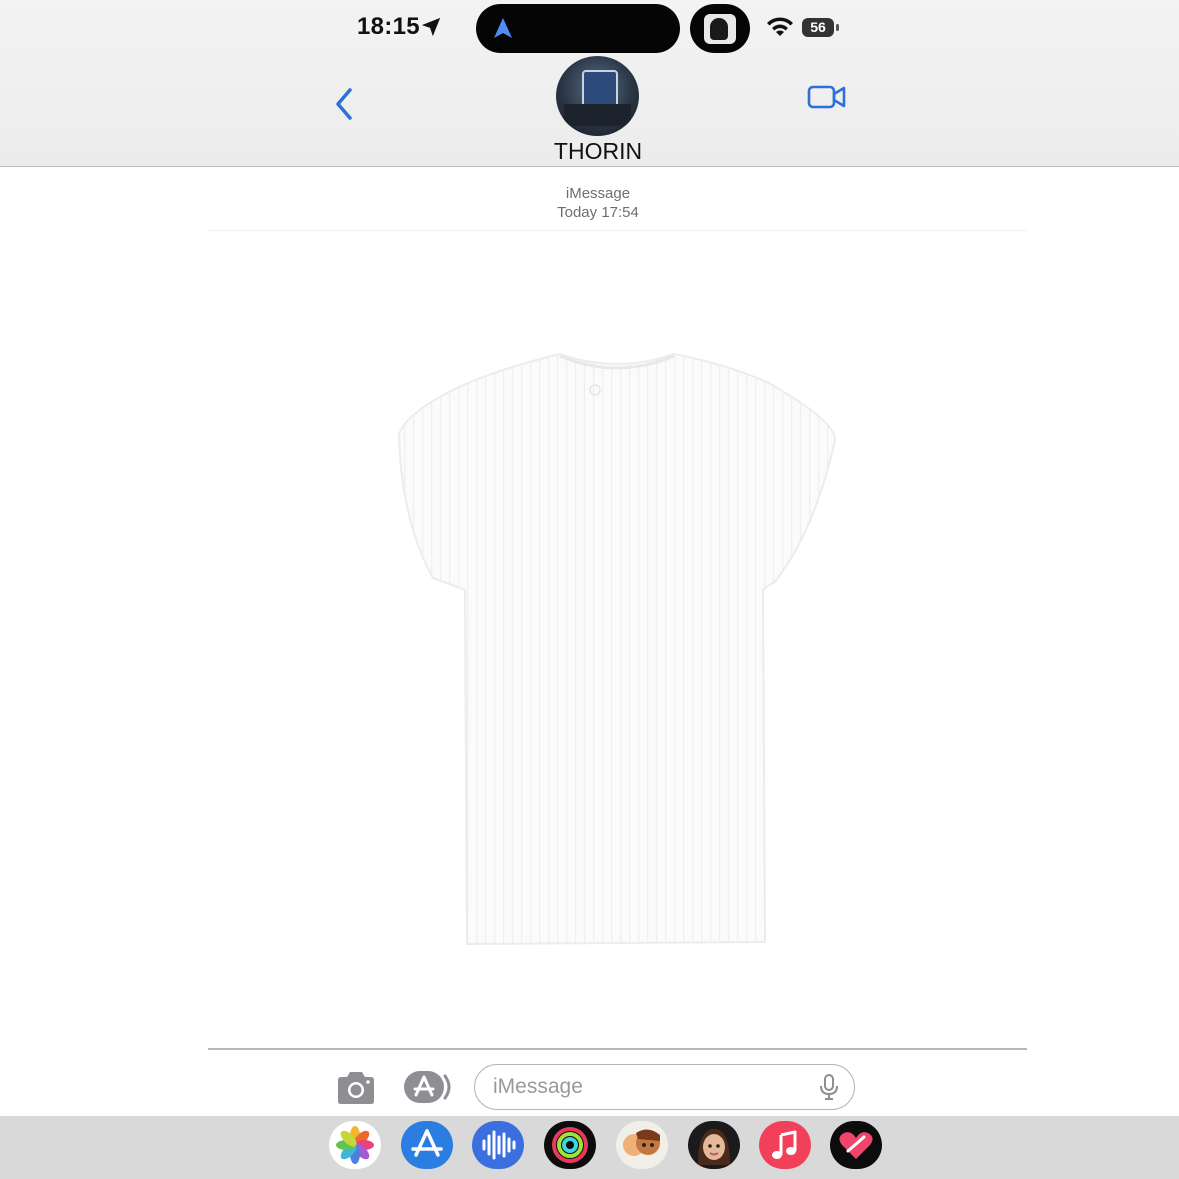 The width and height of the screenshot is (1179, 1179). Describe the element at coordinates (598, 193) in the screenshot. I see `service-label: iMessage` at that location.